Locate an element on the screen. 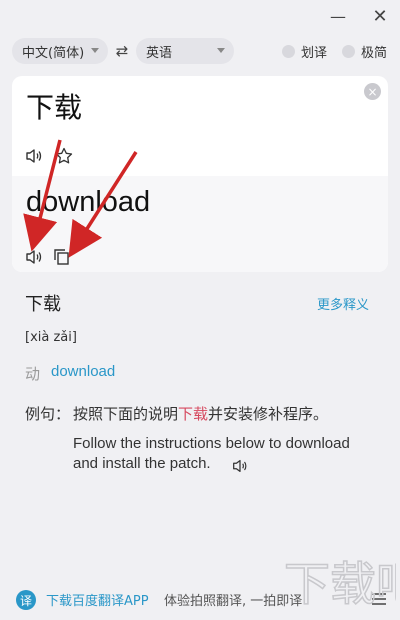 The height and width of the screenshot is (620, 400). example-chinese: 按照下面的说明下载并安装修补程序。 is located at coordinates (200, 413).